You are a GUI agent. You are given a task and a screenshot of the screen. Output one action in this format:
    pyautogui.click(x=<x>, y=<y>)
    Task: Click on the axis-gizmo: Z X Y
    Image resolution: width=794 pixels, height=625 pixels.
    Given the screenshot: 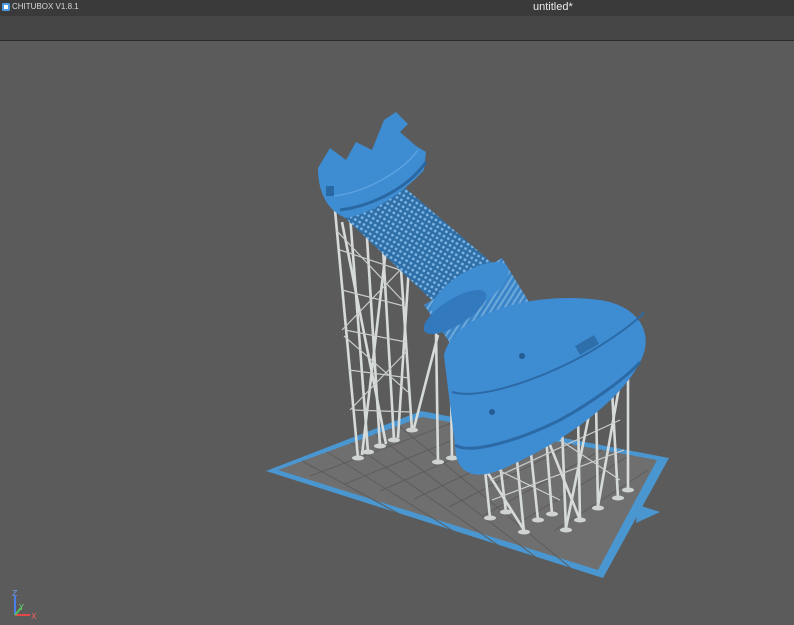 What is the action you would take?
    pyautogui.click(x=23, y=606)
    